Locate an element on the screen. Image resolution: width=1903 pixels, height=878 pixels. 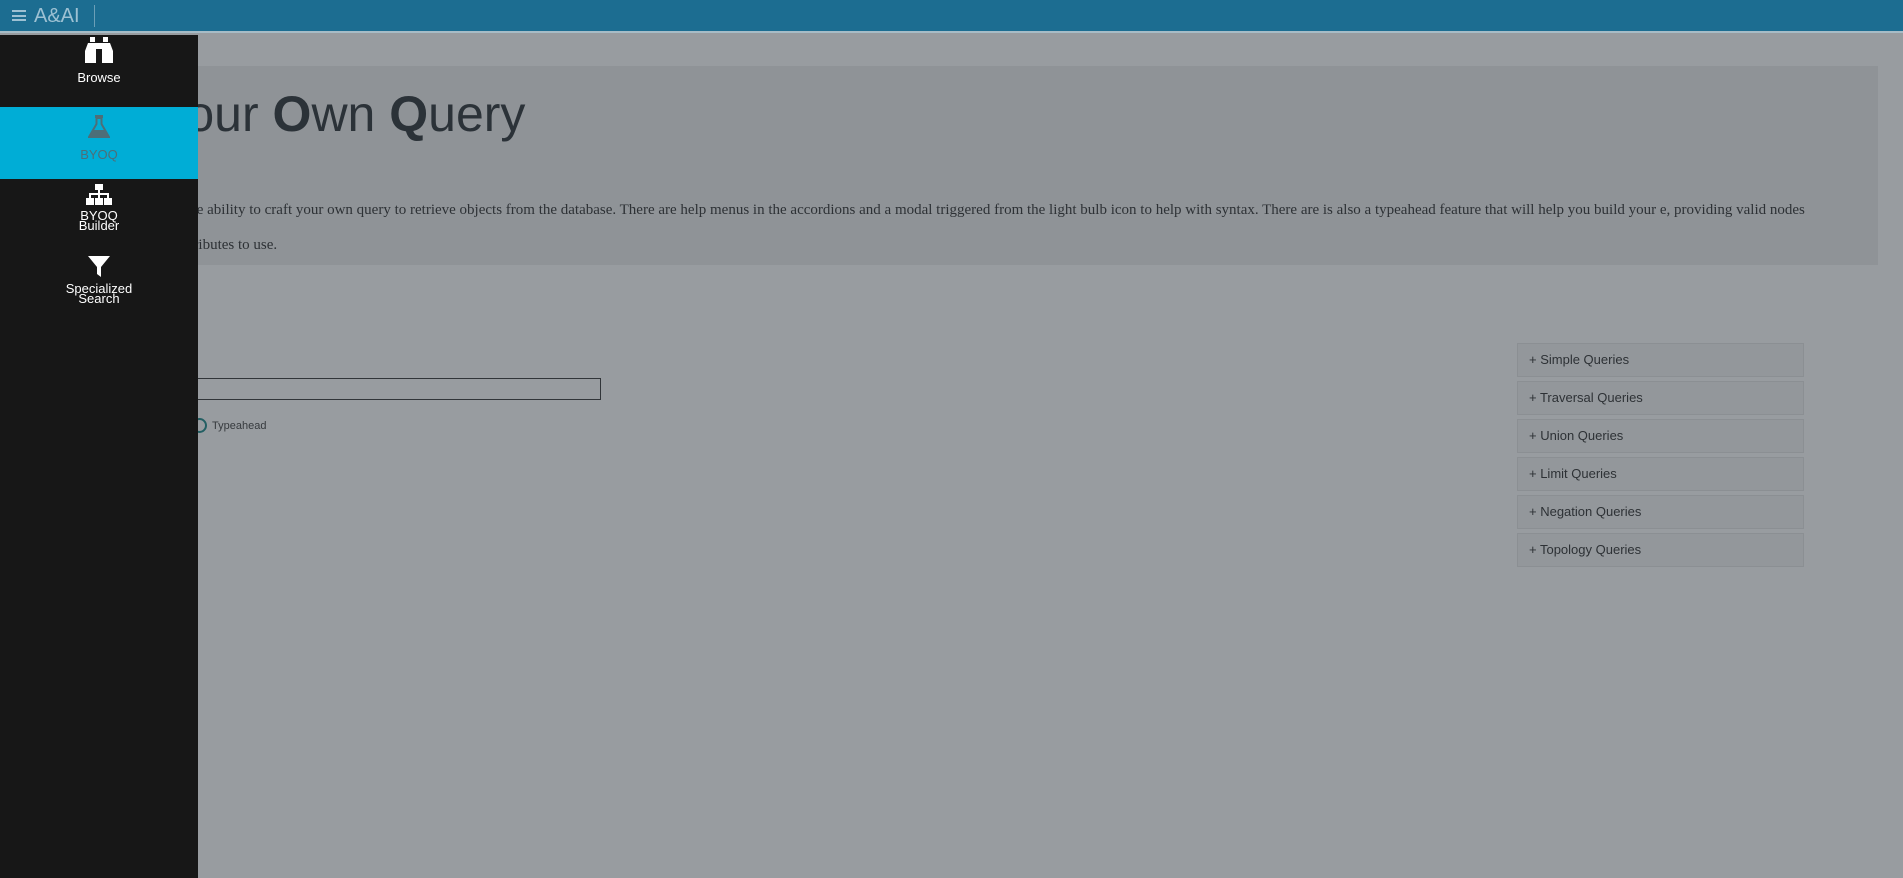
sidebar-label-byoq: BYOQ is located at coordinates (99, 154).